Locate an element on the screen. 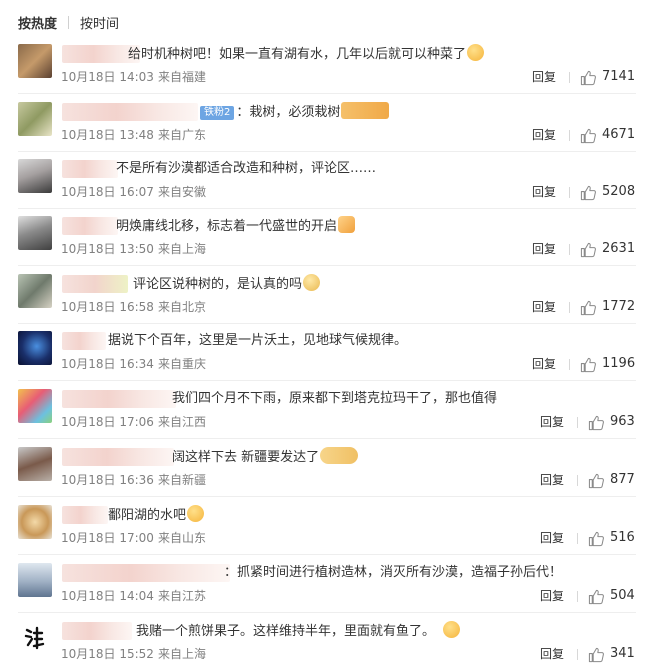 This screenshot has width=650, height=668. like-count: 4671 is located at coordinates (619, 134).